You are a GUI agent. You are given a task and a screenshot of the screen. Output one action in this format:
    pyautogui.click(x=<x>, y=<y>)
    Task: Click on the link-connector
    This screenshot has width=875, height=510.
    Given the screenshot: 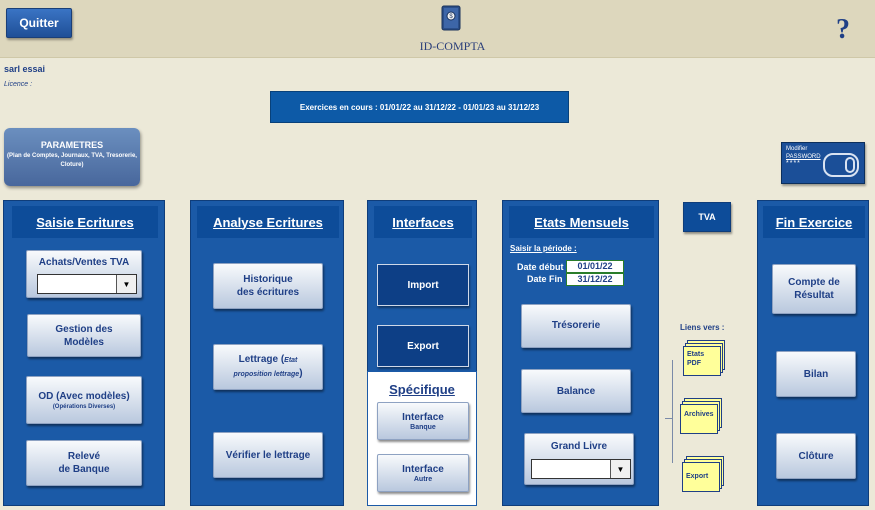 What is the action you would take?
    pyautogui.click(x=672, y=411)
    